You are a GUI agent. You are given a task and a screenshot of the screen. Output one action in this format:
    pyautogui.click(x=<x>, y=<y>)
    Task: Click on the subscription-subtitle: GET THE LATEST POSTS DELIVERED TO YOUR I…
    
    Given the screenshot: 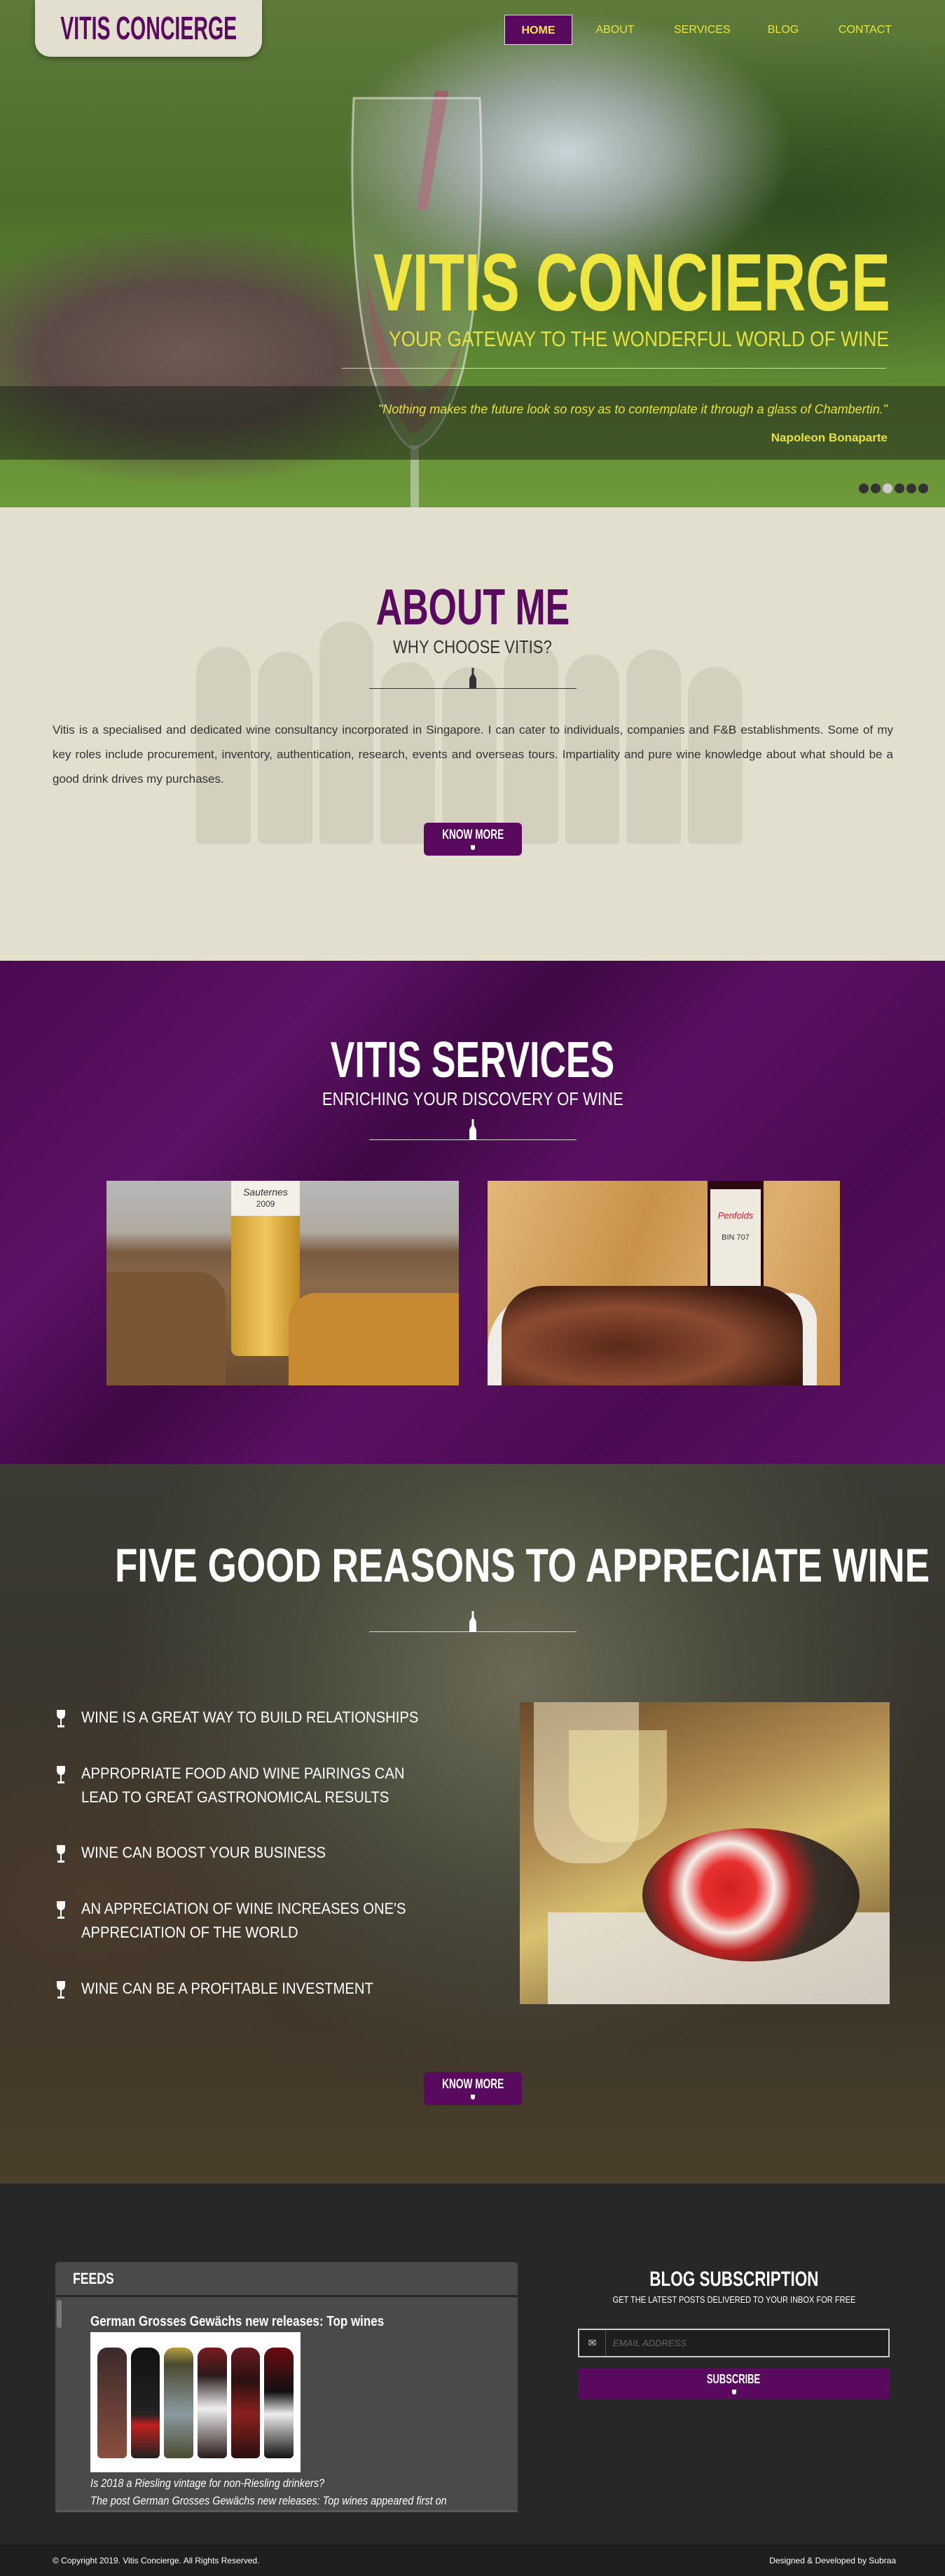 What is the action you would take?
    pyautogui.click(x=734, y=2299)
    